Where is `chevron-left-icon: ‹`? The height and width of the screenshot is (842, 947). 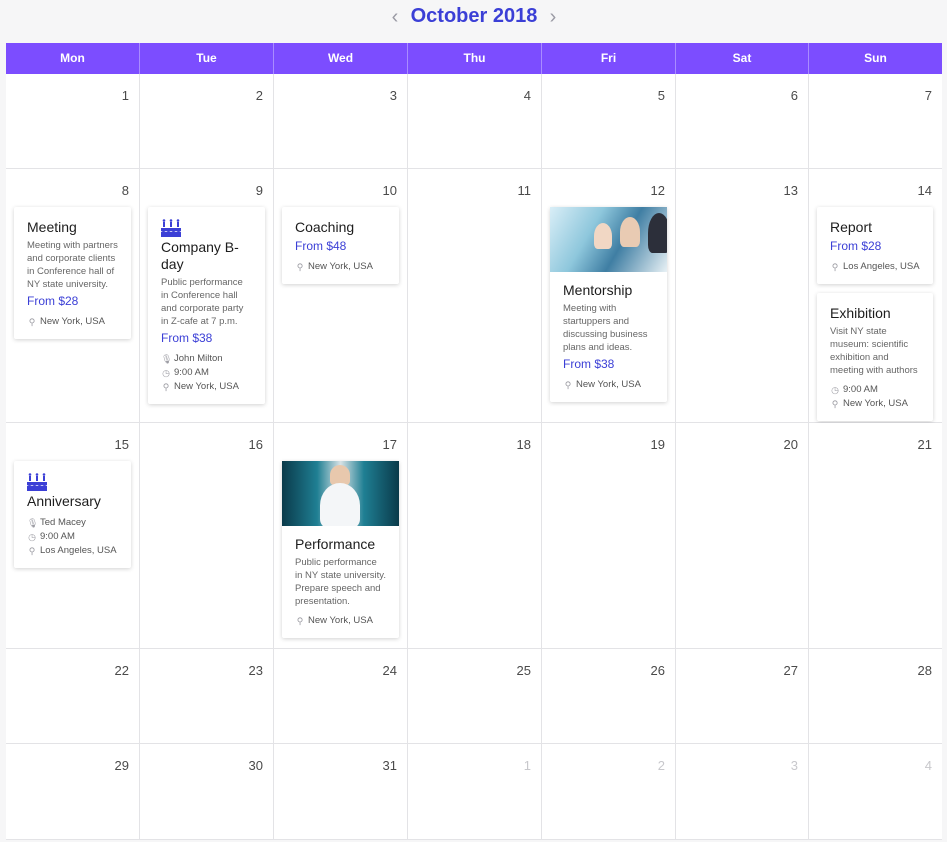 chevron-left-icon: ‹ is located at coordinates (395, 17).